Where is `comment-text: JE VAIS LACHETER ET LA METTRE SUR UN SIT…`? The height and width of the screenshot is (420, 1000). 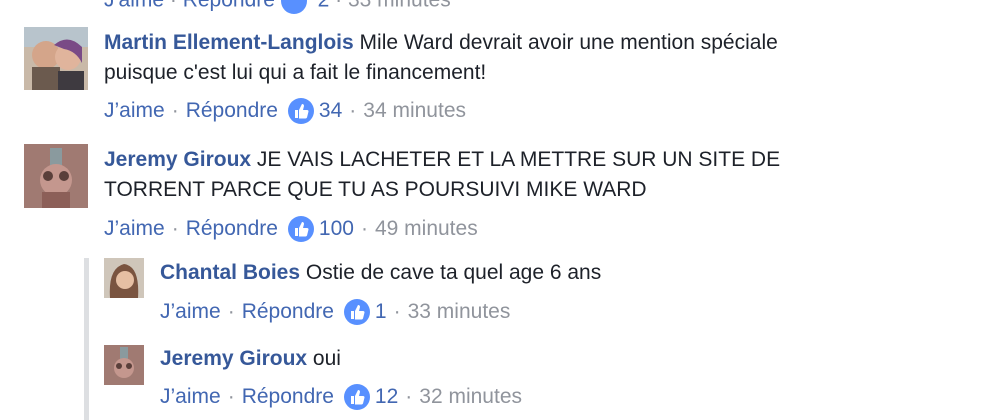
comment-text: JE VAIS LACHETER ET LA METTRE SUR UN SIT… is located at coordinates (518, 159).